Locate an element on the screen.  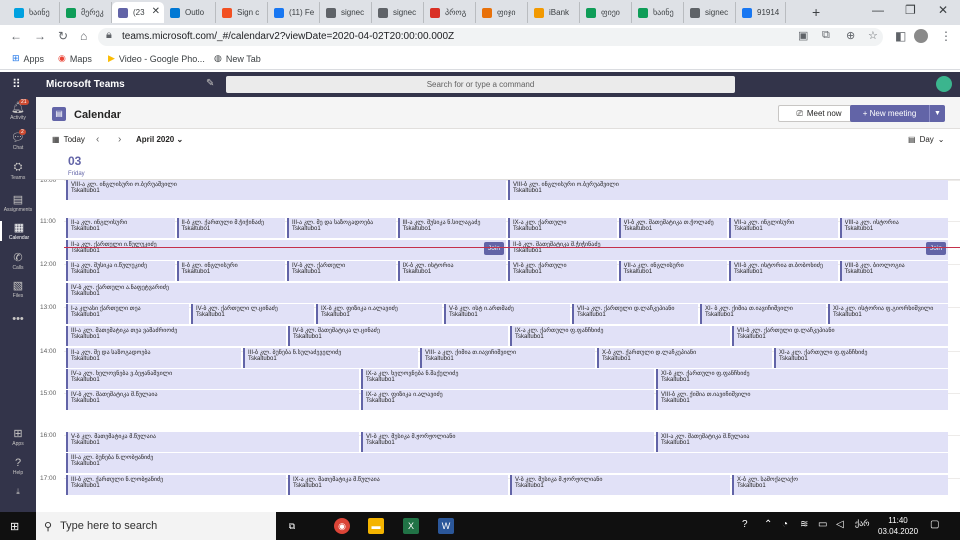
view-selector: ▤ Day ⌄ is located at coordinates (926, 139).